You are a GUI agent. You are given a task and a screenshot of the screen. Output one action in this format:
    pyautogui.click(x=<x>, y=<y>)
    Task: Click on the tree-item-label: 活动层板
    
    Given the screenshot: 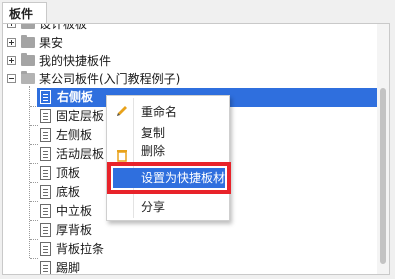 What is the action you would take?
    pyautogui.click(x=80, y=154)
    